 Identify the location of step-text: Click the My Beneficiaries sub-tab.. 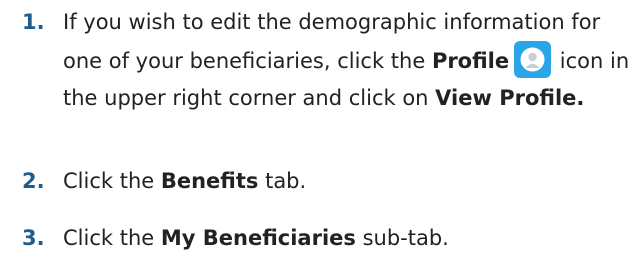
(347, 238).